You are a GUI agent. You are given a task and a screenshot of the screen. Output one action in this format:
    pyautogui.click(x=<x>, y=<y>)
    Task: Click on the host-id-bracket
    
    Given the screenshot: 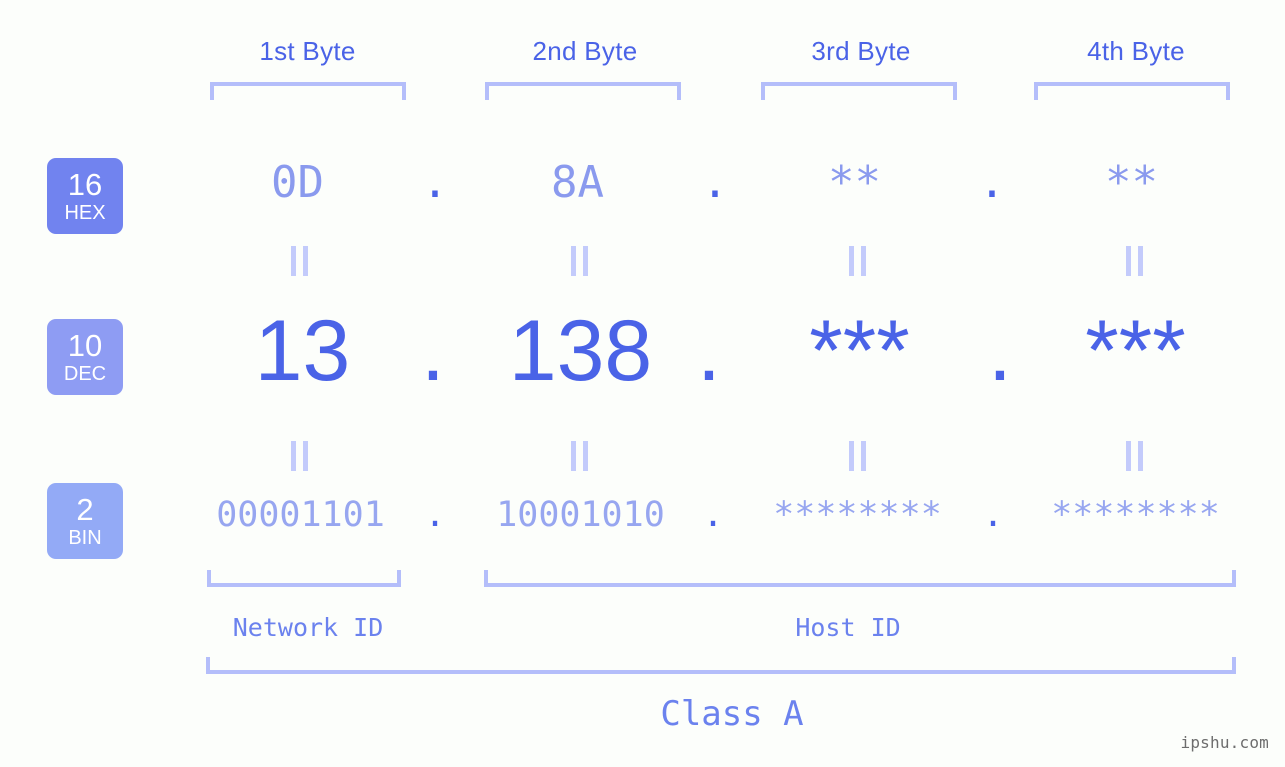 What is the action you would take?
    pyautogui.click(x=860, y=578)
    